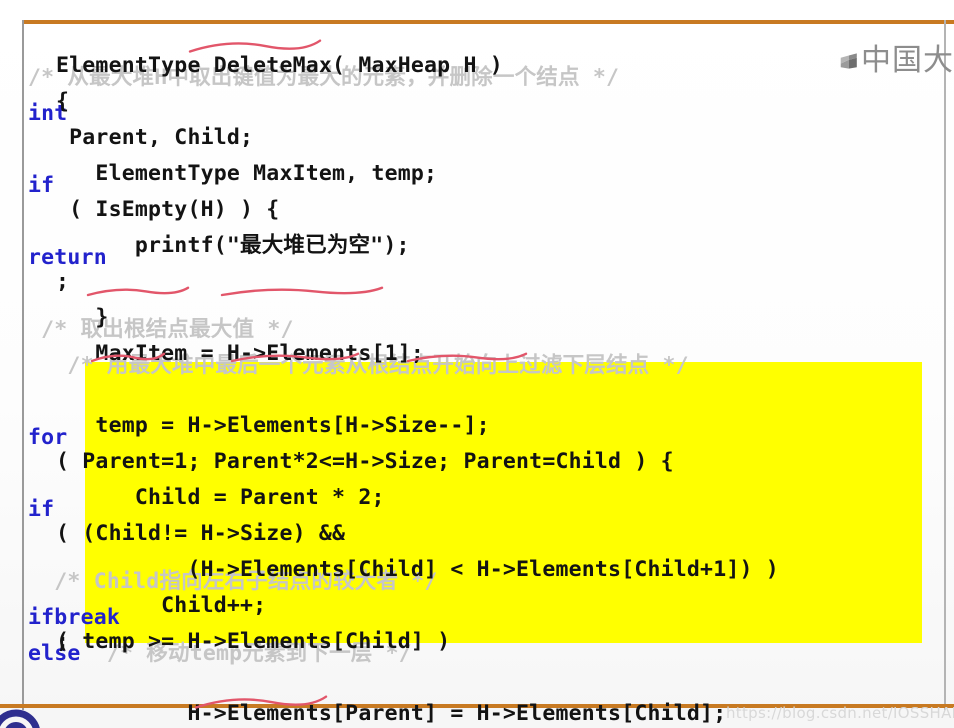 The height and width of the screenshot is (728, 954). I want to click on code-segment: printf("最大堆已为空");, so click(233, 245).